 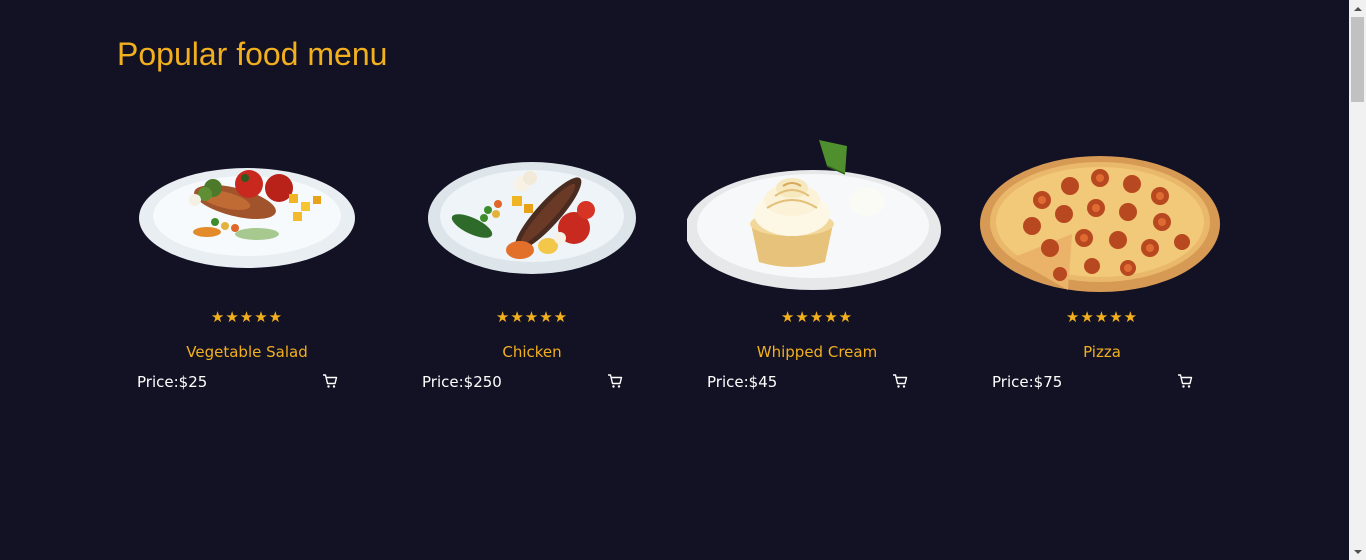 What do you see at coordinates (1357, 8) in the screenshot?
I see `scroll-up-arrow-icon` at bounding box center [1357, 8].